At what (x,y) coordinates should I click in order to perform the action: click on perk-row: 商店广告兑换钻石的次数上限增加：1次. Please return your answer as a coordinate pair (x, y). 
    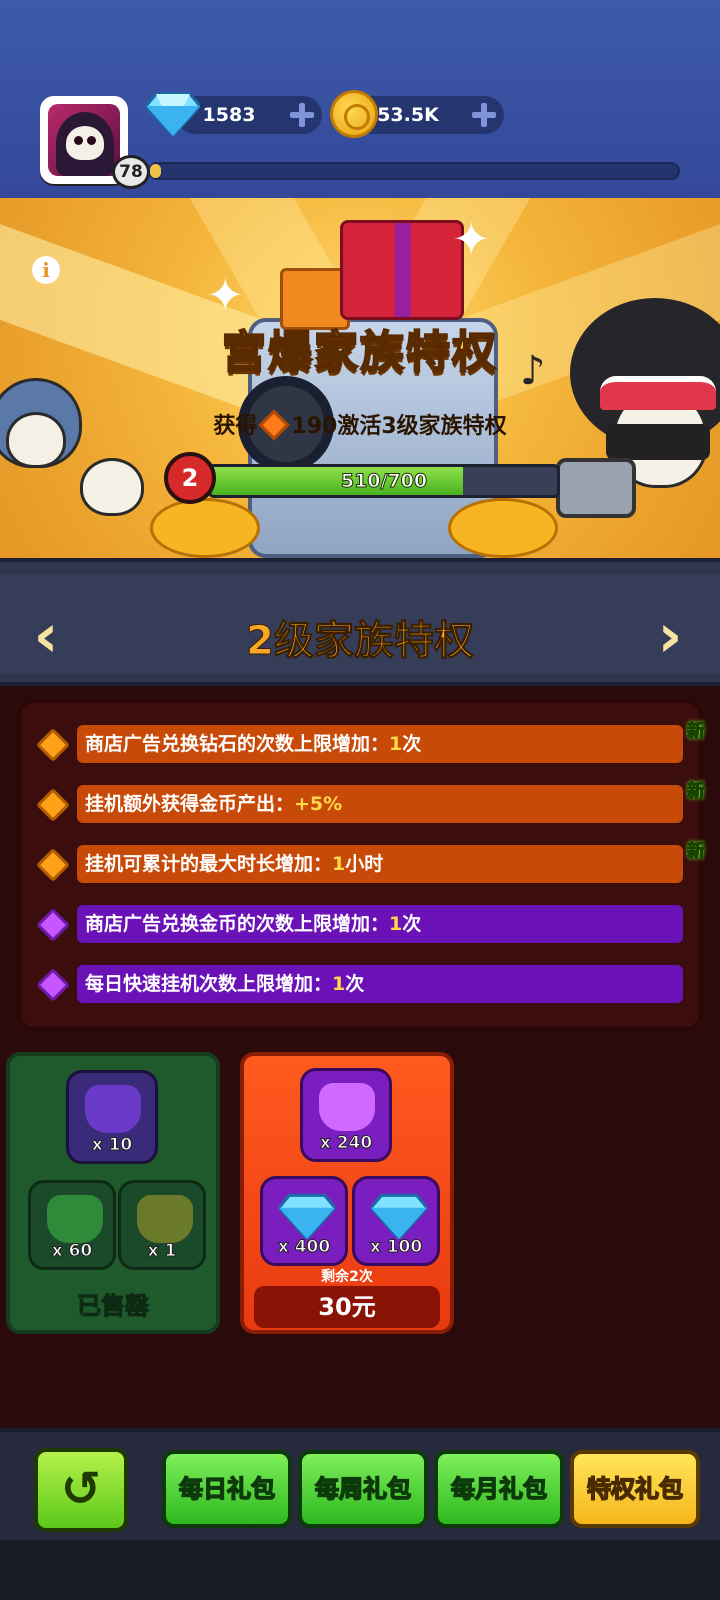
    Looking at the image, I should click on (380, 744).